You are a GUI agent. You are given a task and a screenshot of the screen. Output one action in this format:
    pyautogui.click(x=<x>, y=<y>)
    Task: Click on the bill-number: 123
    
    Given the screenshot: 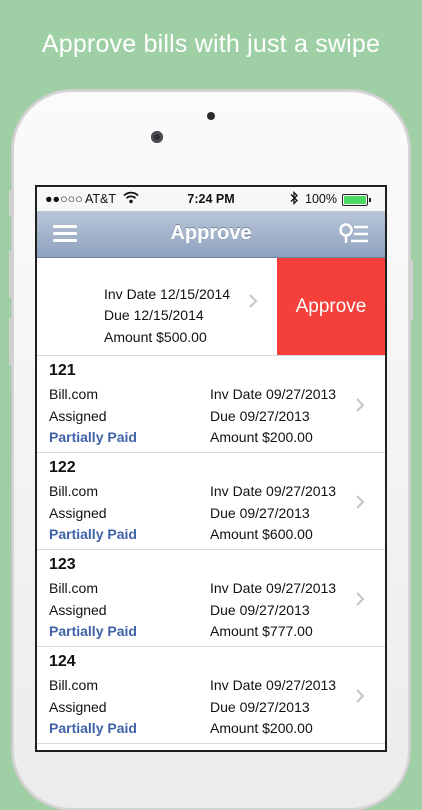 What is the action you would take?
    pyautogui.click(x=62, y=564)
    